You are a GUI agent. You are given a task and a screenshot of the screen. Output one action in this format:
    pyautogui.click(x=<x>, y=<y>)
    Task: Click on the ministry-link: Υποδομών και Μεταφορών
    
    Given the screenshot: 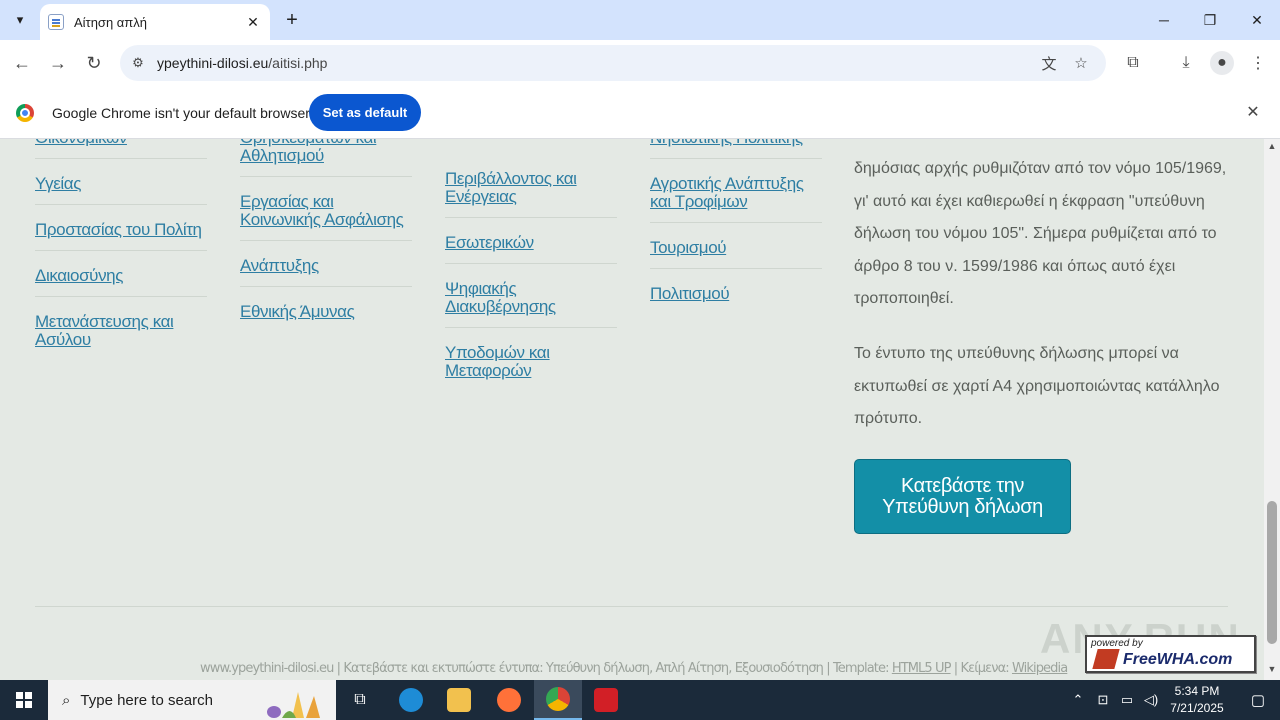 What is the action you would take?
    pyautogui.click(x=531, y=364)
    